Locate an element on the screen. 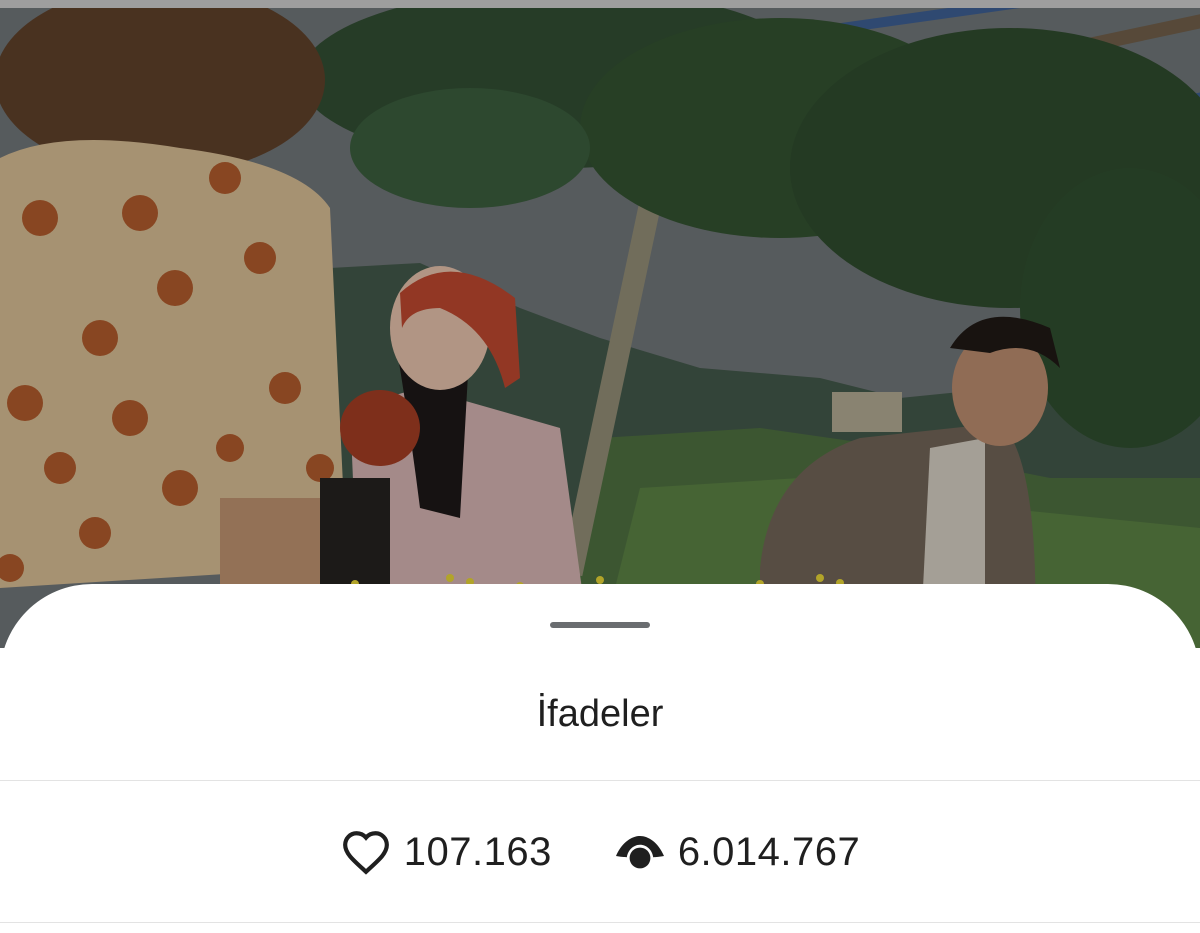  views-stat: 6.014.767 is located at coordinates (737, 852).